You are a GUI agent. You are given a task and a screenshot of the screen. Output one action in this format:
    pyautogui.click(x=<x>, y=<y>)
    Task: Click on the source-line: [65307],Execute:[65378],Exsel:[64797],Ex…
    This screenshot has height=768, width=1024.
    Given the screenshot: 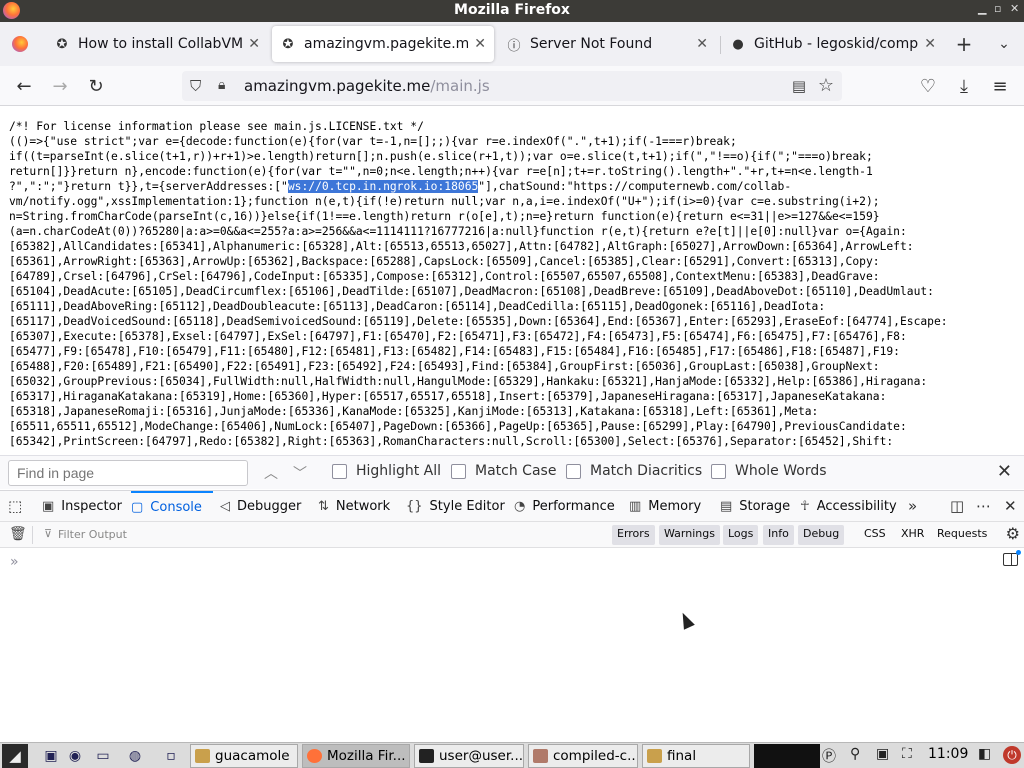 What is the action you would take?
    pyautogui.click(x=458, y=336)
    